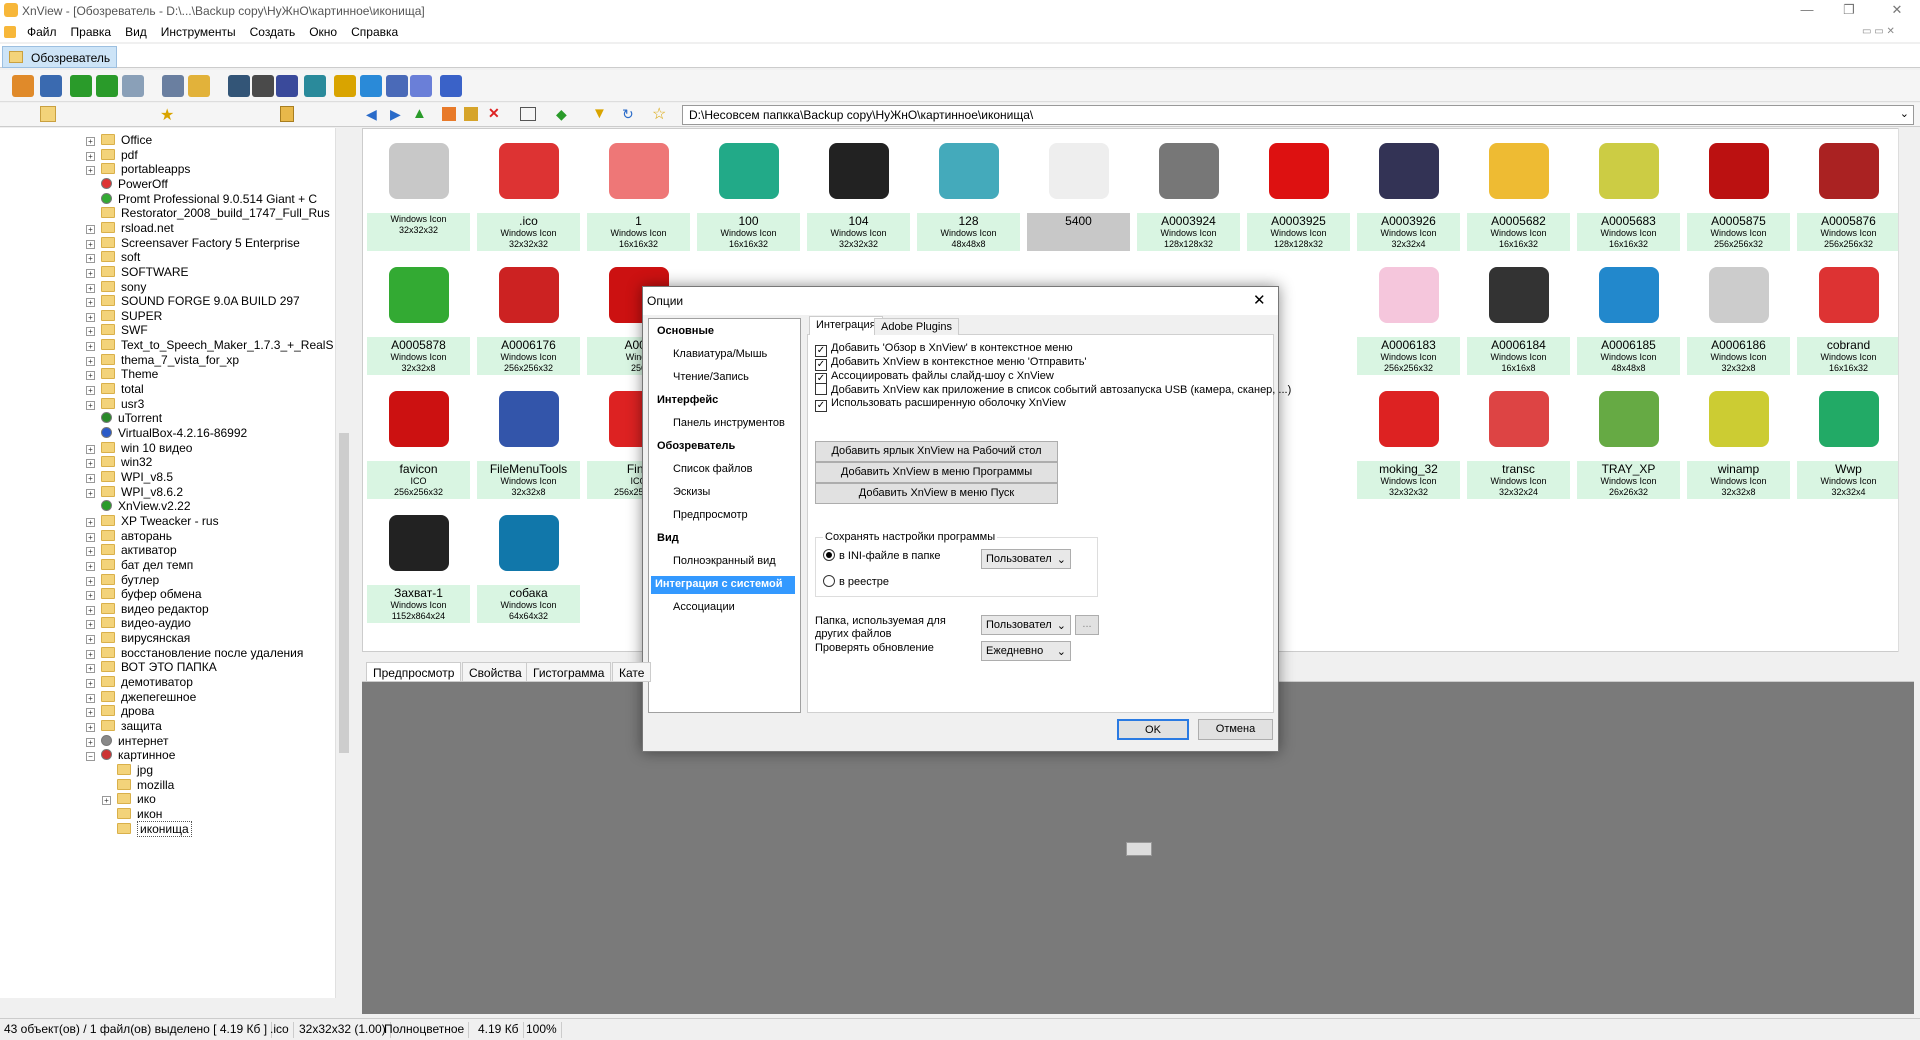 The height and width of the screenshot is (1040, 1920). What do you see at coordinates (1848, 442) in the screenshot?
I see `thumbnail: Wwp Windows Icon 32x32x4` at bounding box center [1848, 442].